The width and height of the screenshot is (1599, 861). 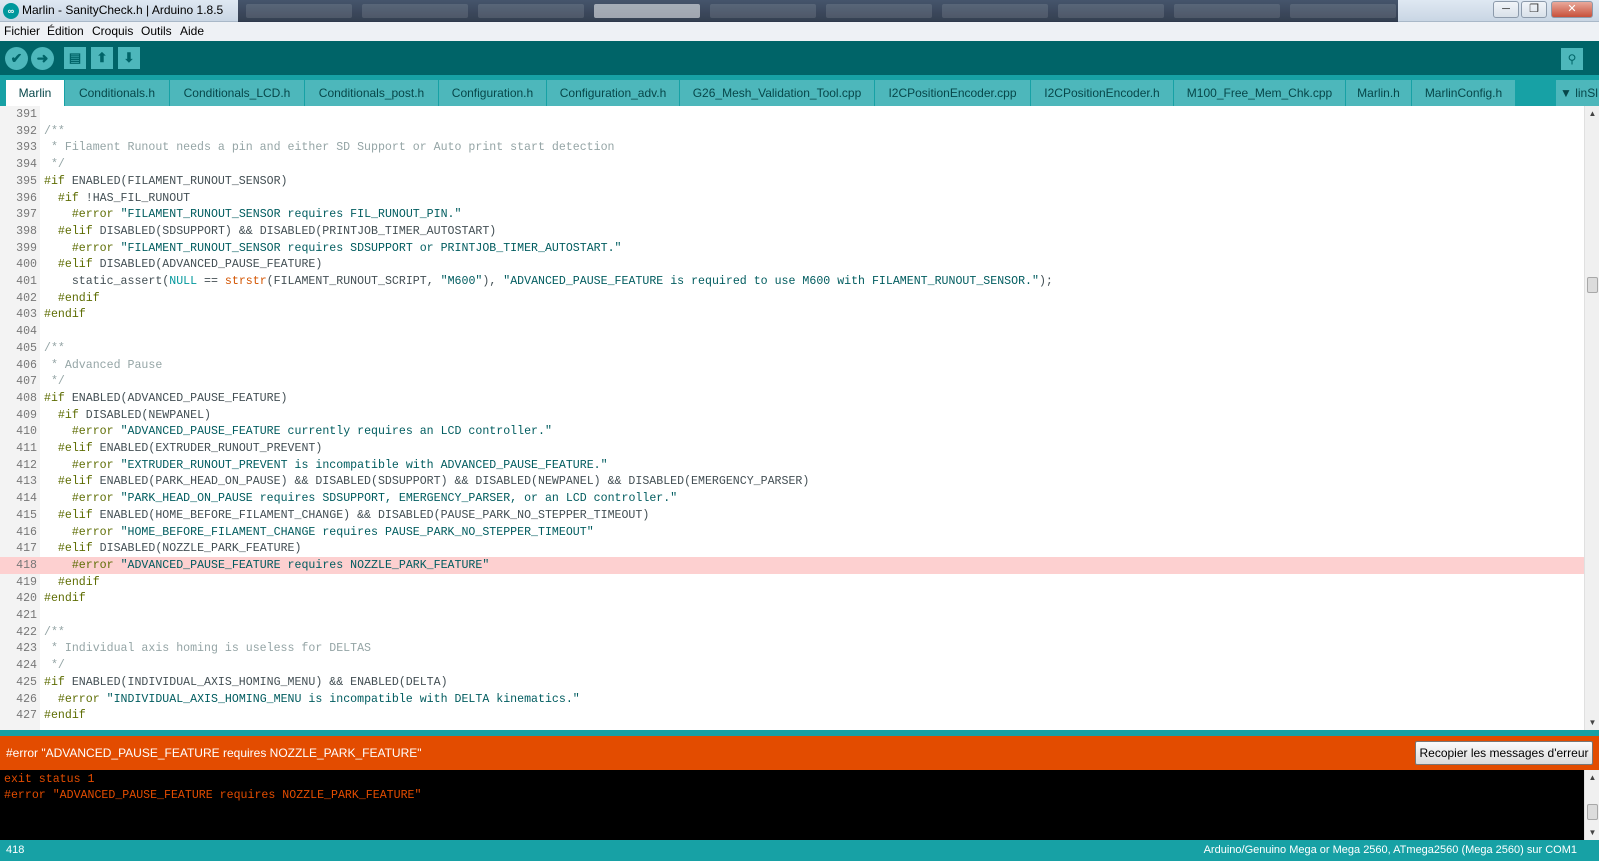 What do you see at coordinates (1592, 285) in the screenshot?
I see `editor-scroll-thumb` at bounding box center [1592, 285].